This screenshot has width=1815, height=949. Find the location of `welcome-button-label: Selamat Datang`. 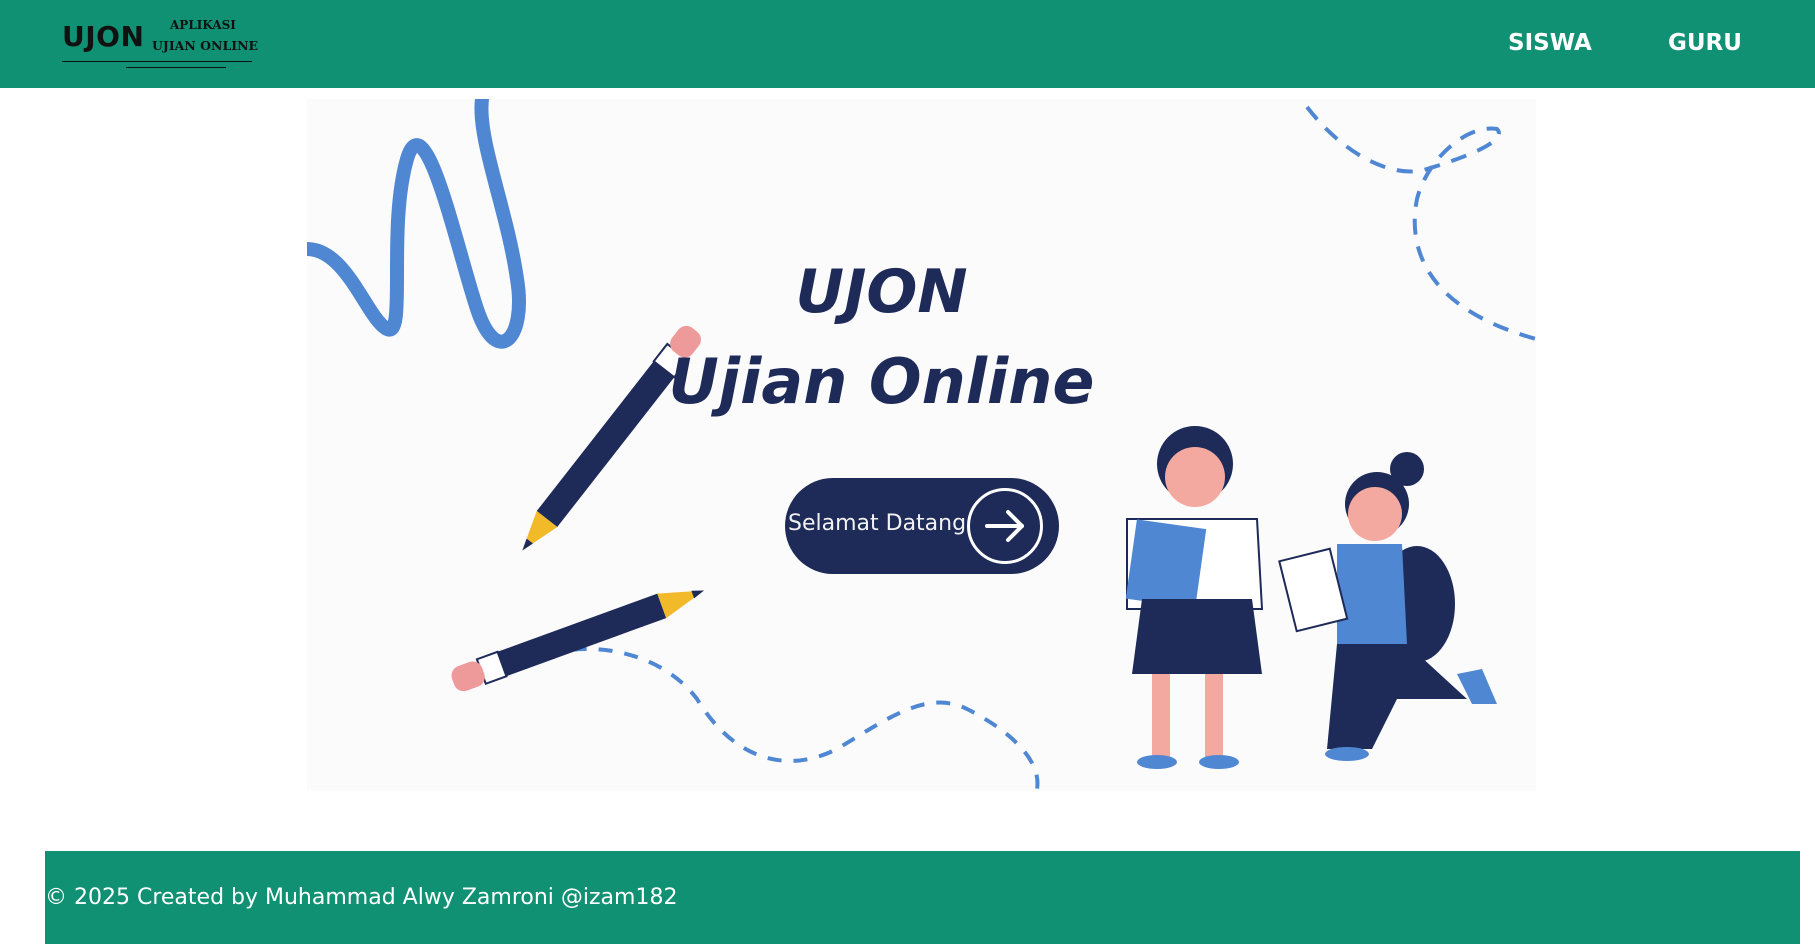

welcome-button-label: Selamat Datang is located at coordinates (877, 523).